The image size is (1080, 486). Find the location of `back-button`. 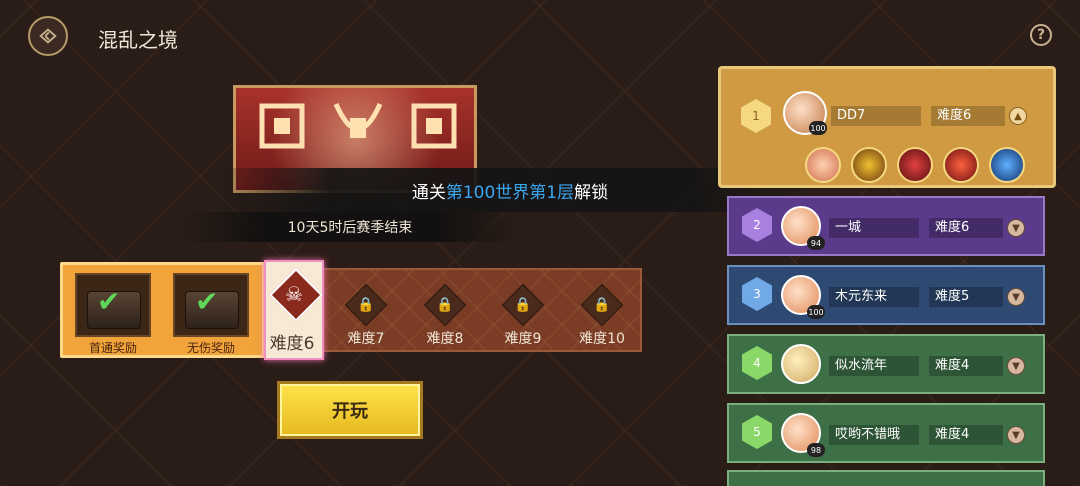

back-button is located at coordinates (48, 36).